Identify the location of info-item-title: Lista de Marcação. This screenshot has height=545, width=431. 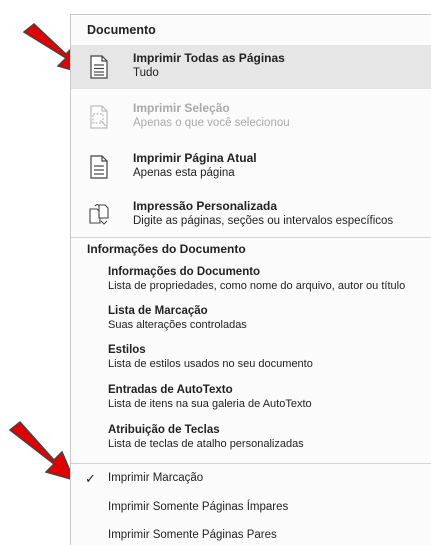
(158, 311).